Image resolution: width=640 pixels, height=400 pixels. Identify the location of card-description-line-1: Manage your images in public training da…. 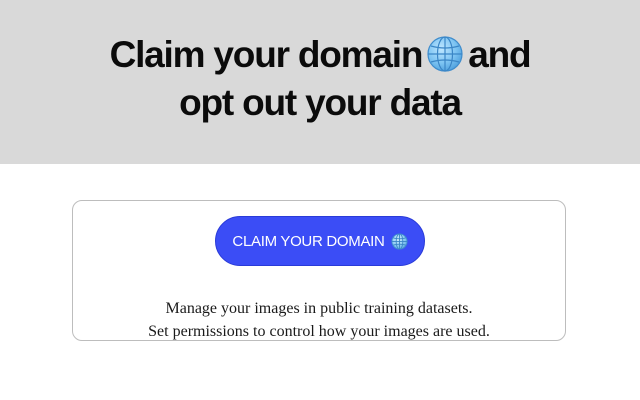
(319, 308).